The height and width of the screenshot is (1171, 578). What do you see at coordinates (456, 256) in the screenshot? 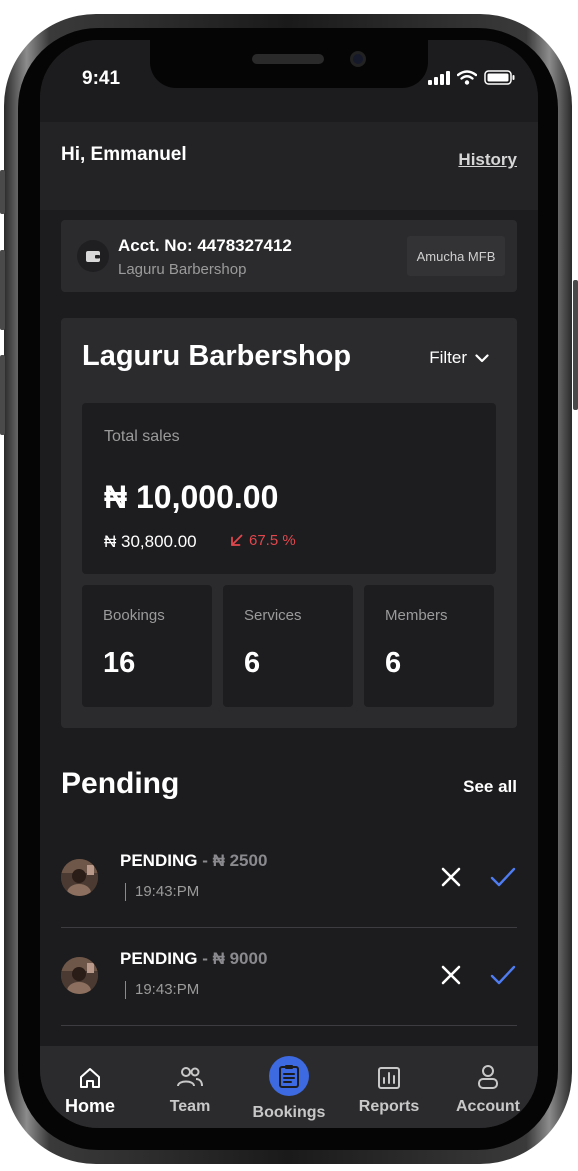
I see `bank-badge: Amucha MFB` at bounding box center [456, 256].